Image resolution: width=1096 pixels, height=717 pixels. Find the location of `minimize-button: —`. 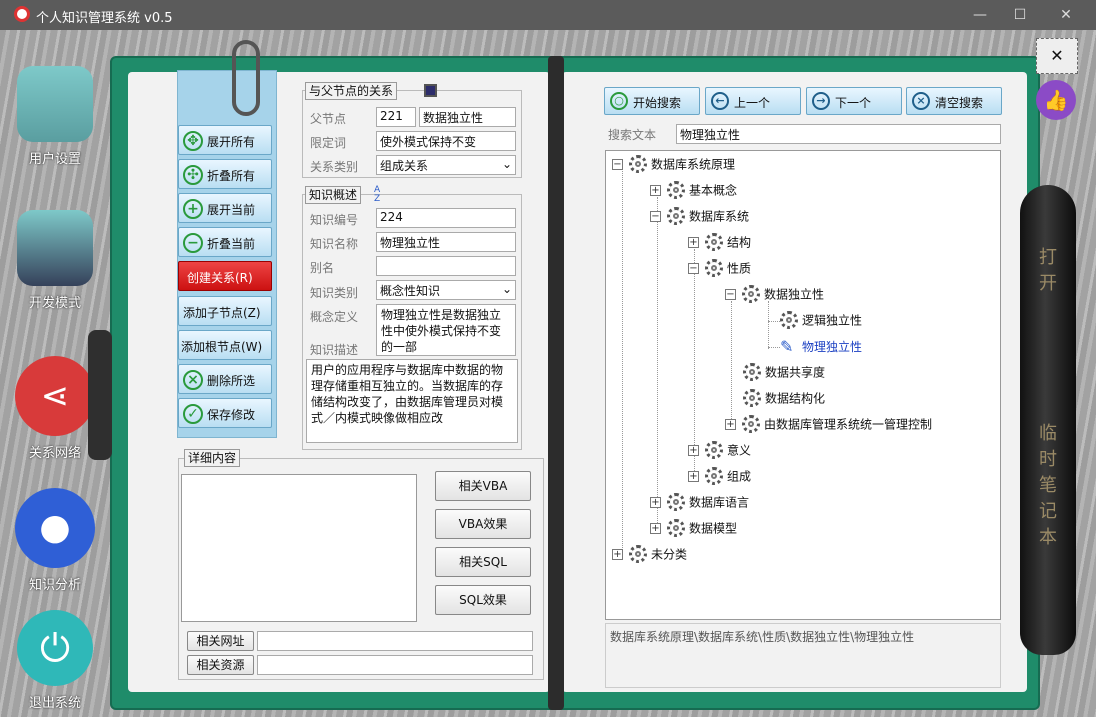

minimize-button: — is located at coordinates (980, 15).